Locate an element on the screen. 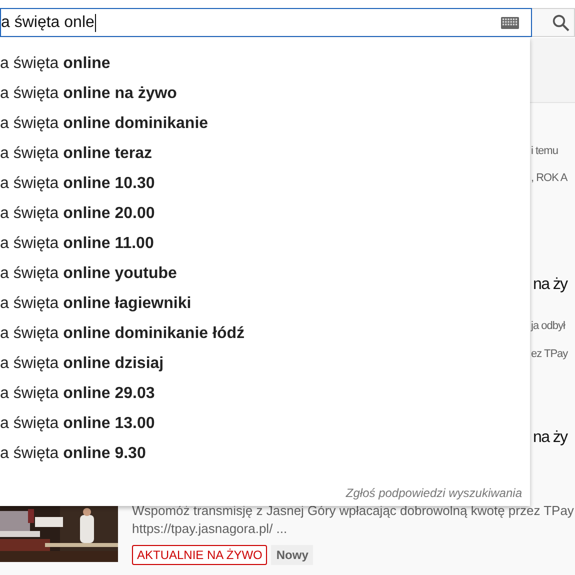  search-button is located at coordinates (553, 22).